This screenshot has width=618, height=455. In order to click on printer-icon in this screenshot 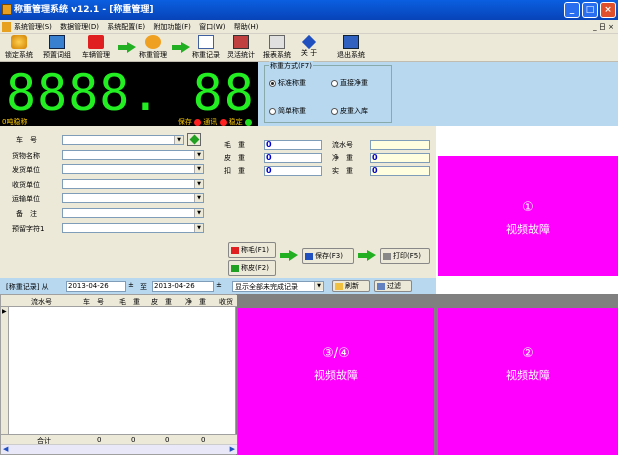, I will do `click(387, 256)`.